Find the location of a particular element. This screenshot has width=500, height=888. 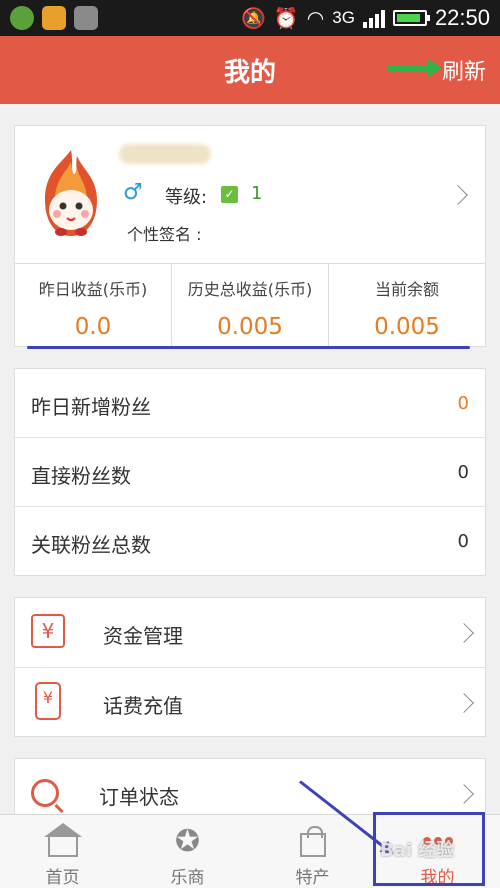

stat-total-earnings: 历史总收益(乐币) 0.005 is located at coordinates (250, 305).